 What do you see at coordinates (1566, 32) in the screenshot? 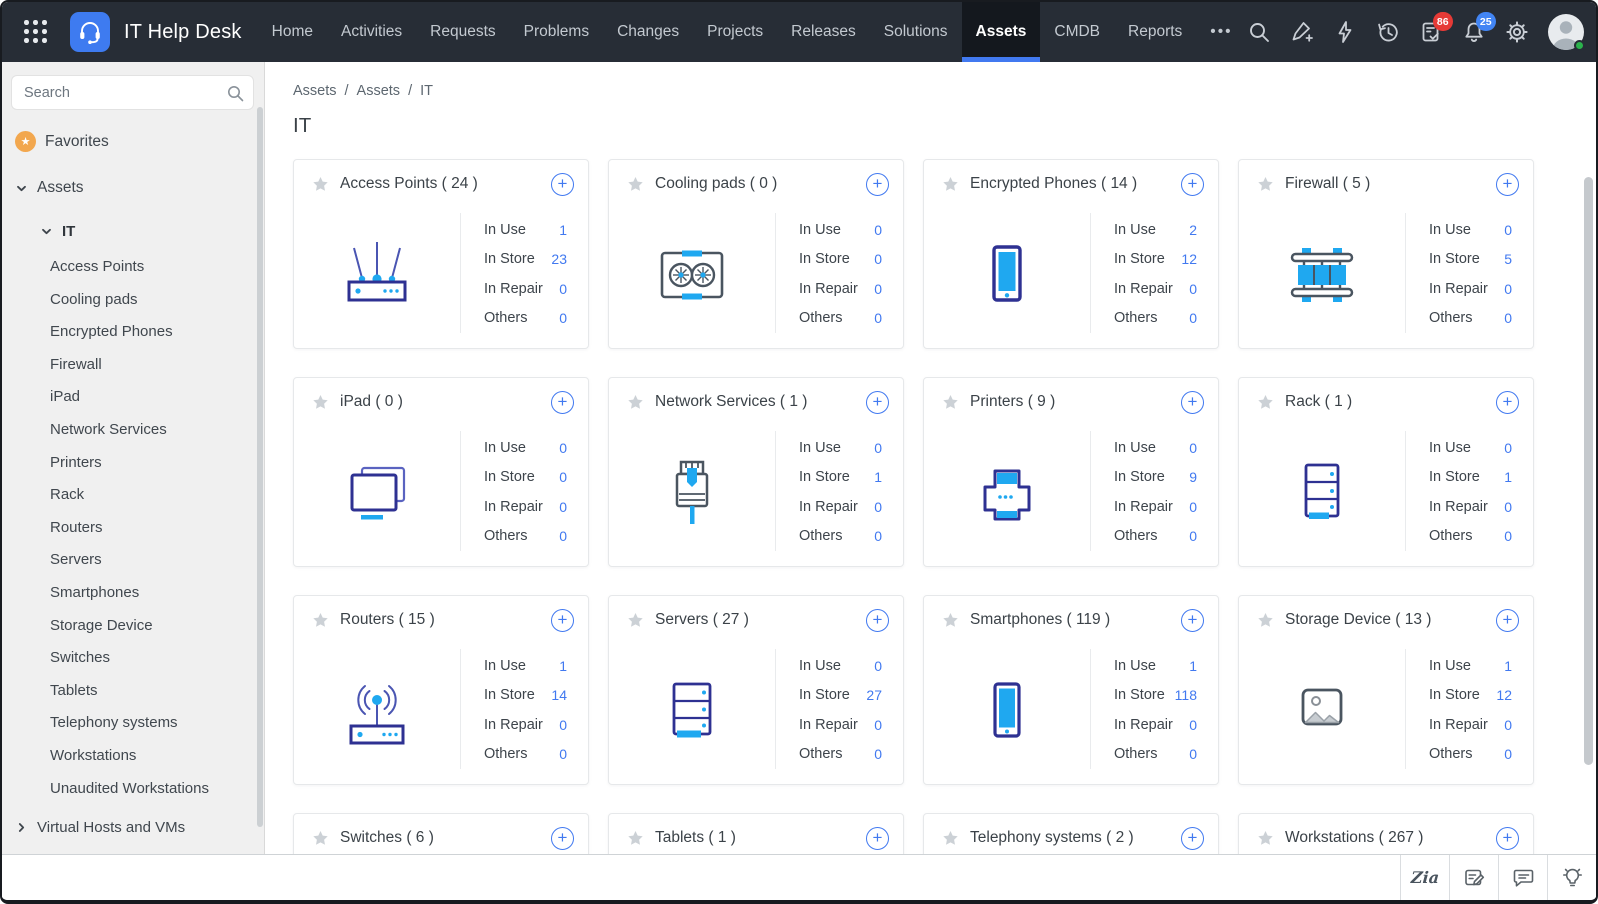
I see `user-avatar` at bounding box center [1566, 32].